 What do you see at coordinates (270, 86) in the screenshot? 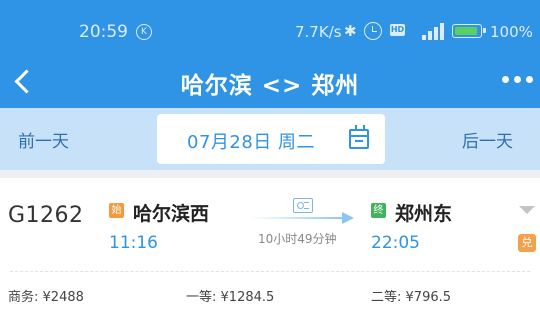
I see `page-title: 哈尔滨 <> 郑州` at bounding box center [270, 86].